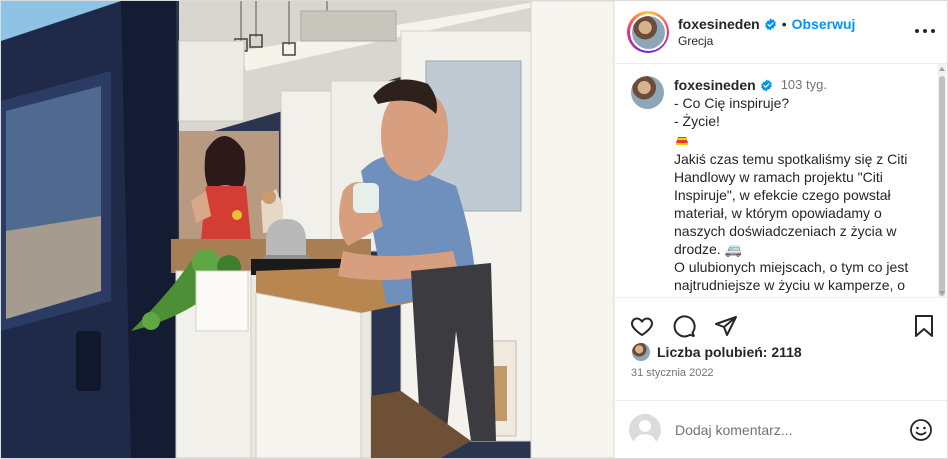 Image resolution: width=948 pixels, height=459 pixels. I want to click on scroll-up-arrow-icon, so click(942, 69).